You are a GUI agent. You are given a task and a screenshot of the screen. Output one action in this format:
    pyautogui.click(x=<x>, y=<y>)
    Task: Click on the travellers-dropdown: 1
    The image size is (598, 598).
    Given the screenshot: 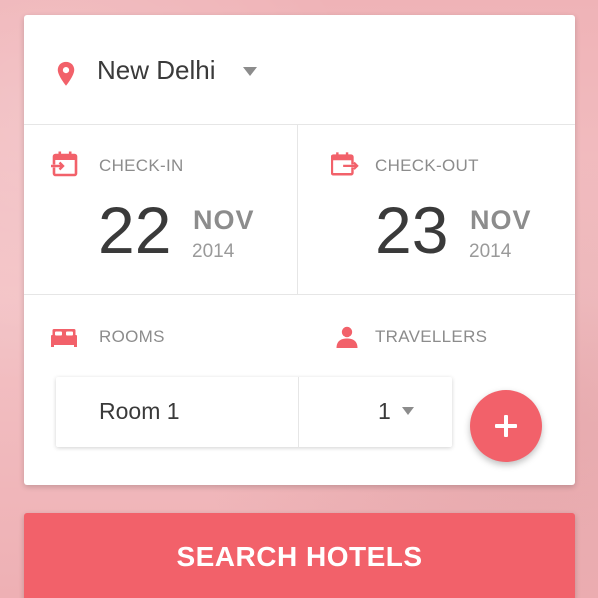 What is the action you would take?
    pyautogui.click(x=375, y=412)
    